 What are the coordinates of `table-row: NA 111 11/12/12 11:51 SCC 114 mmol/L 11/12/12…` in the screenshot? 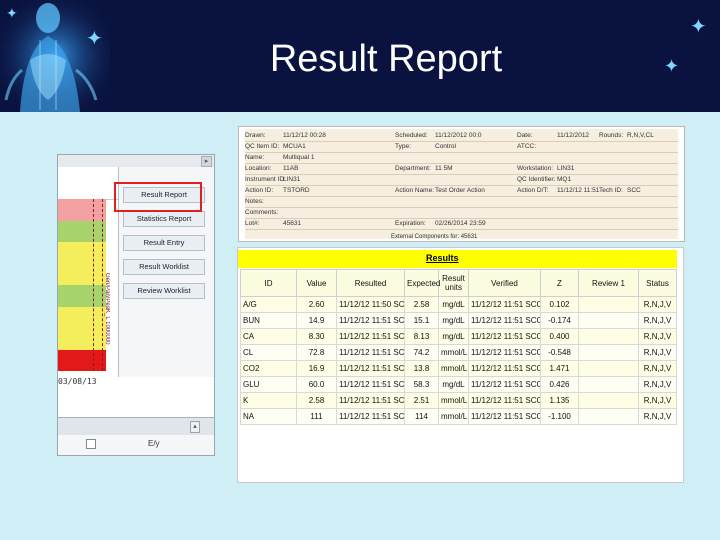 It's located at (458, 416).